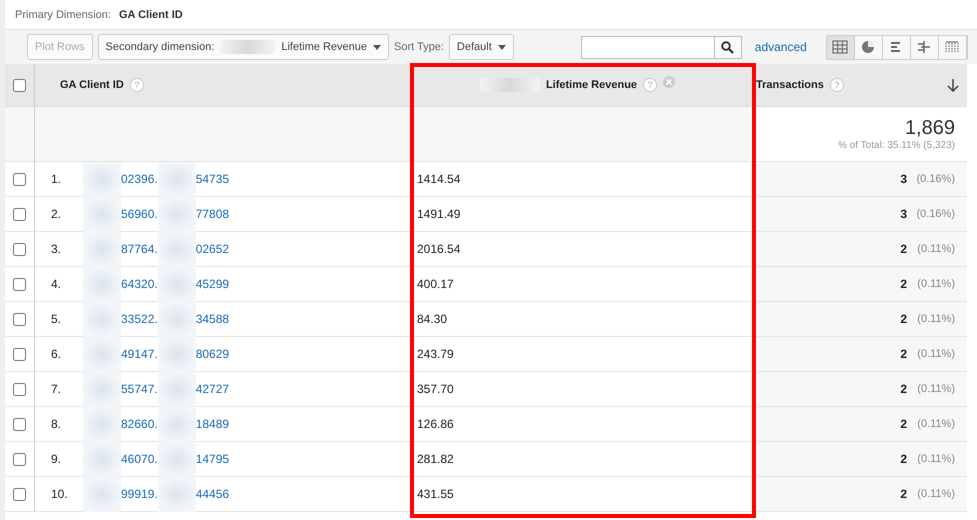 This screenshot has height=520, width=977. Describe the element at coordinates (139, 179) in the screenshot. I see `client-id-link: 02396.` at that location.